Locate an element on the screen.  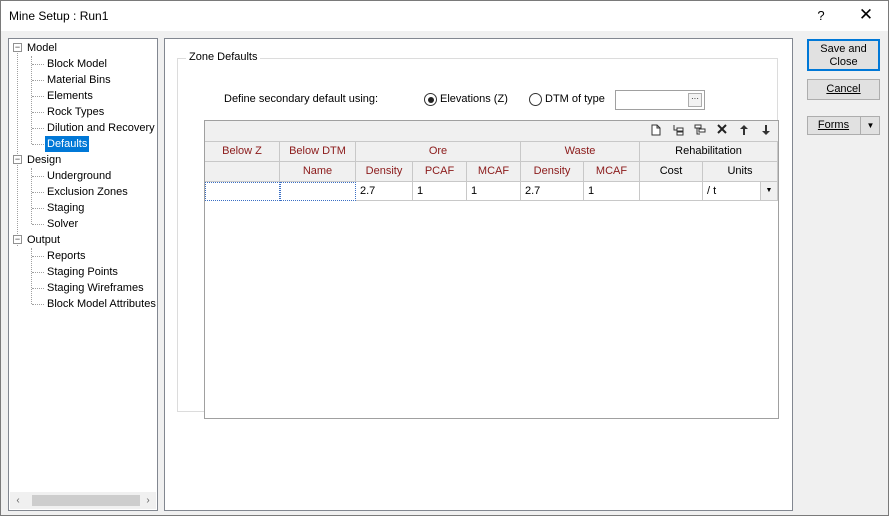
cell-below-dtm is located at coordinates (318, 191).